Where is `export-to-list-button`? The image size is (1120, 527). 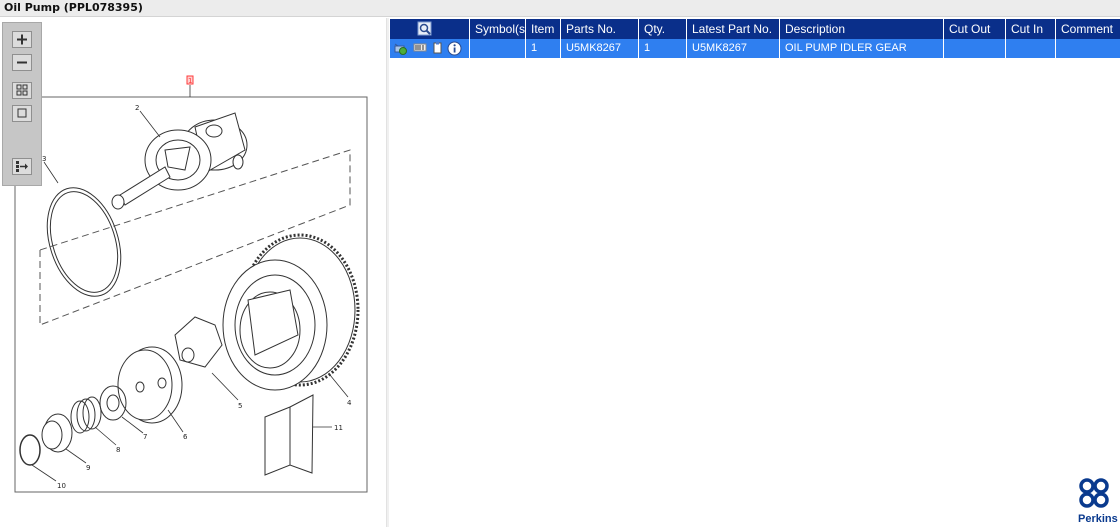 export-to-list-button is located at coordinates (22, 166).